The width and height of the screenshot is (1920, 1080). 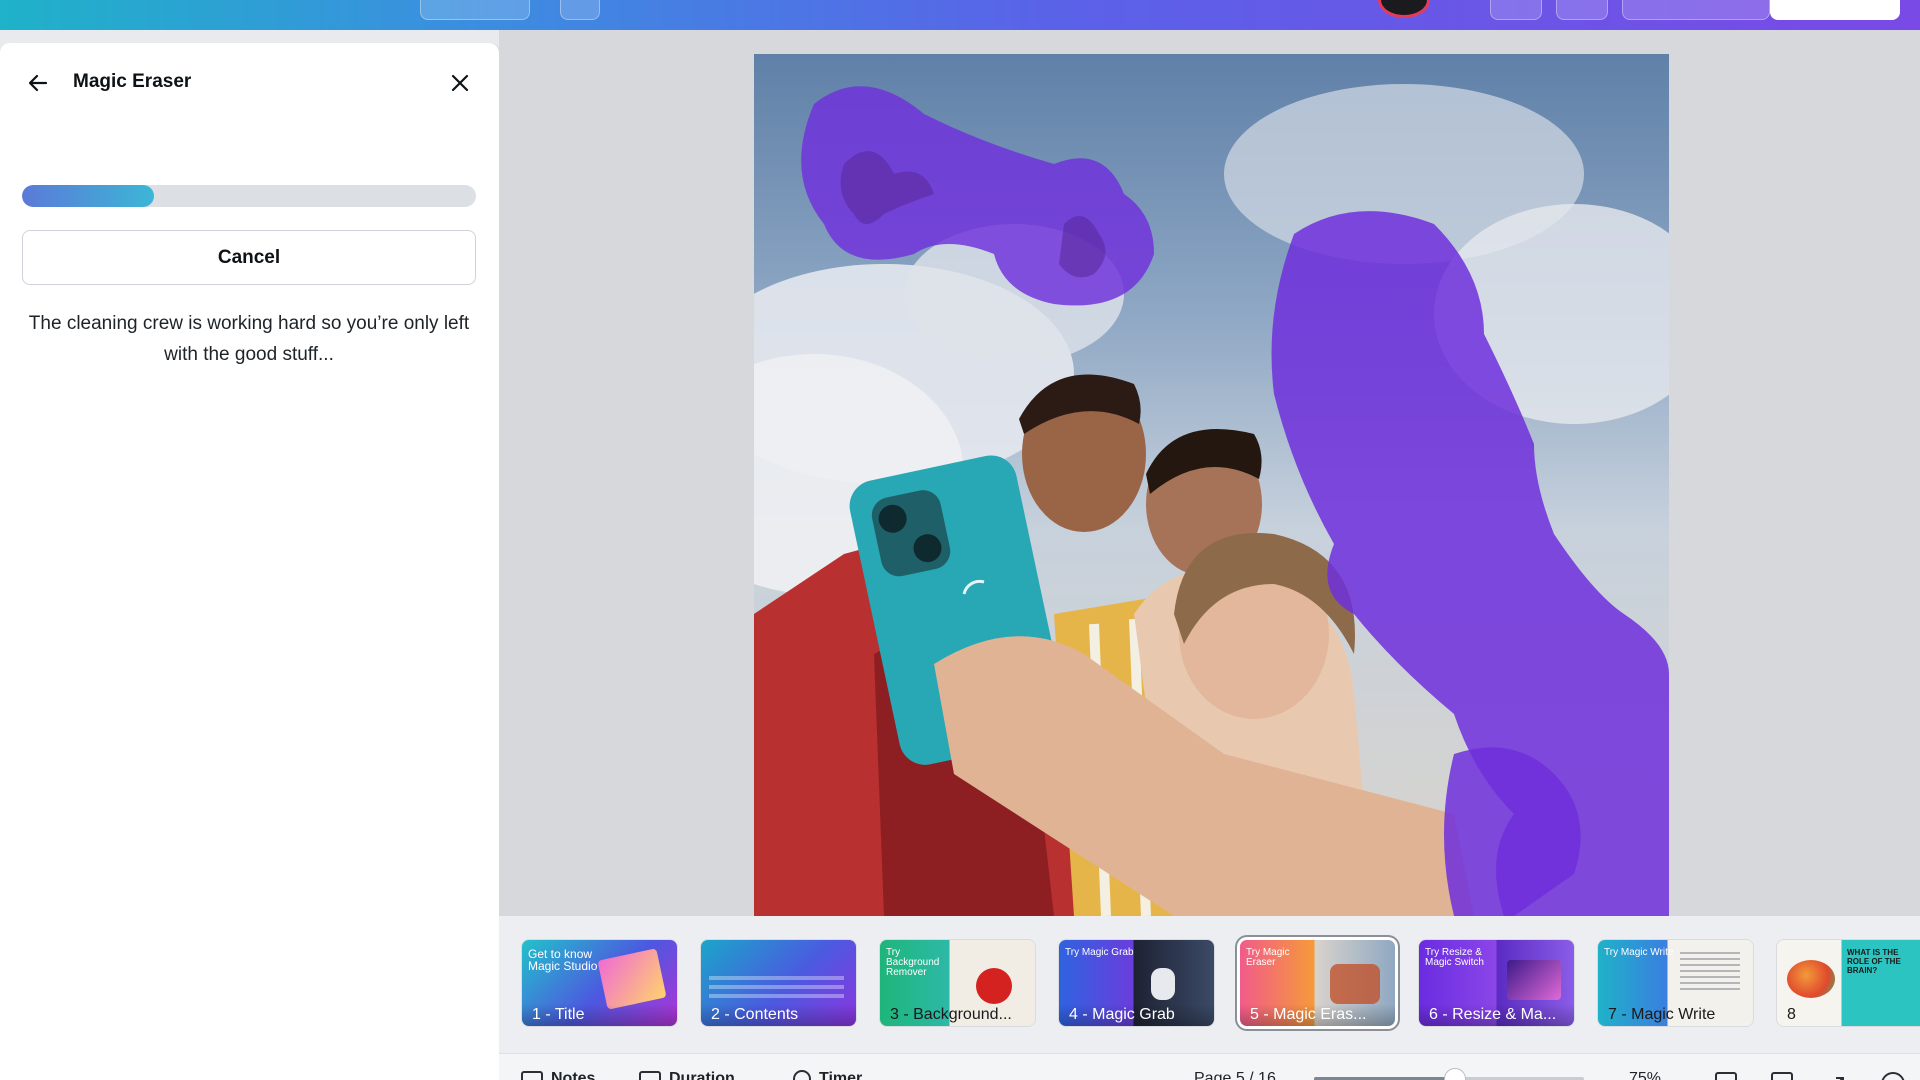 What do you see at coordinates (778, 1015) in the screenshot?
I see `thumbnail-label: 2 - Contents` at bounding box center [778, 1015].